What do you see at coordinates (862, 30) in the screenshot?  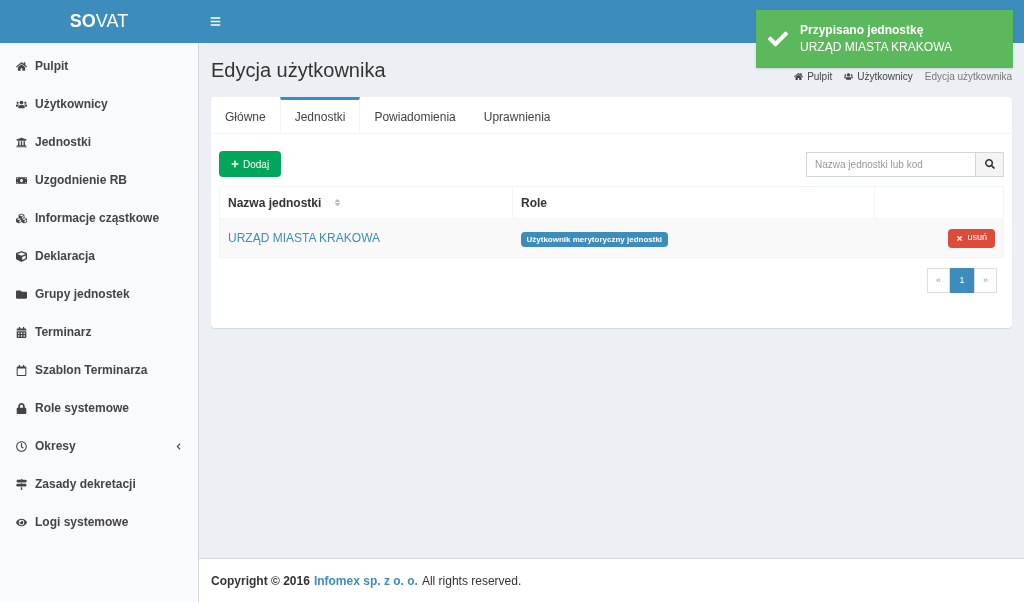 I see `toast-title: Przypisano jednostkę` at bounding box center [862, 30].